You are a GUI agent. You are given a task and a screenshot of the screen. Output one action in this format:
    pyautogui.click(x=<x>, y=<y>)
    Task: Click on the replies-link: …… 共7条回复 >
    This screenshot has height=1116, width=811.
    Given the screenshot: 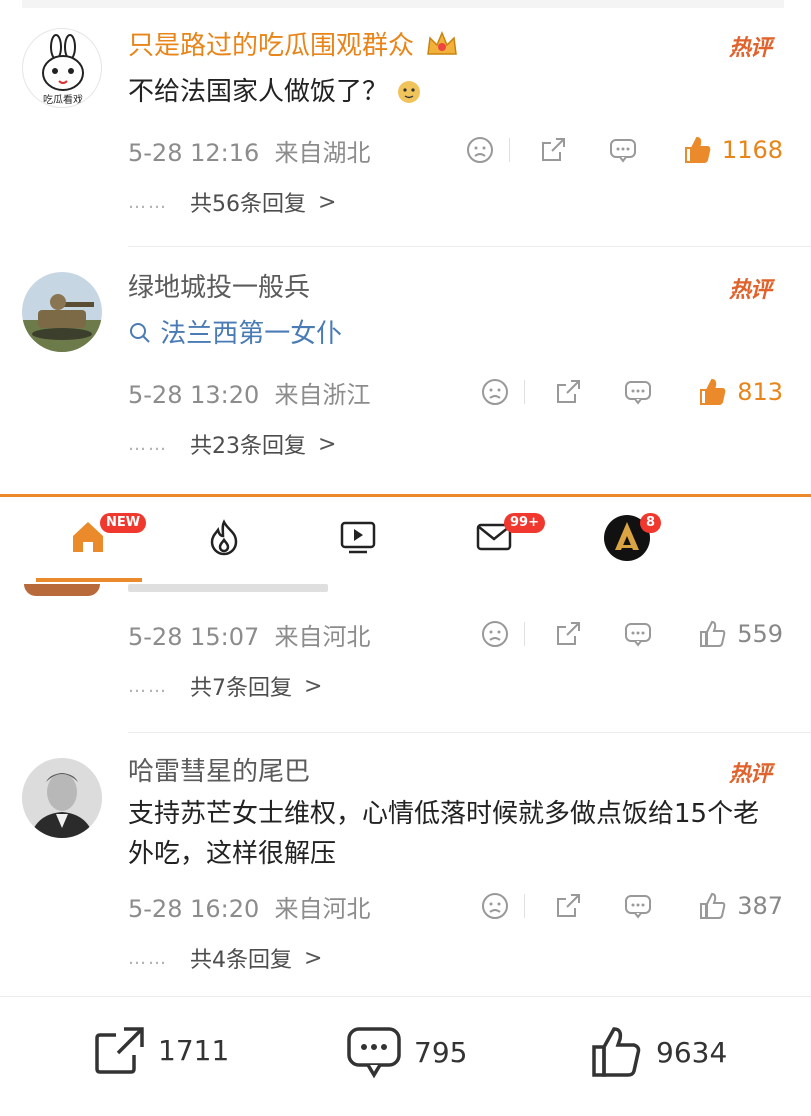 What is the action you would take?
    pyautogui.click(x=225, y=686)
    